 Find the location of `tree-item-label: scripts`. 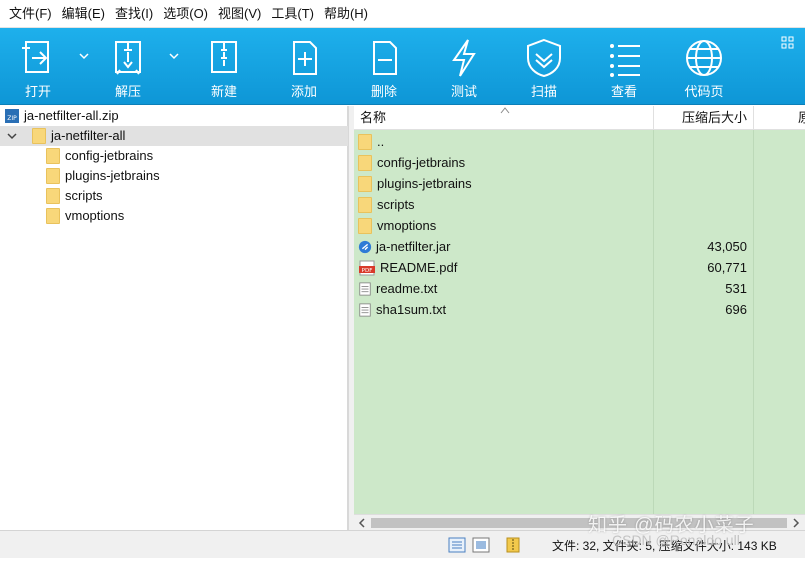

tree-item-label: scripts is located at coordinates (84, 195).